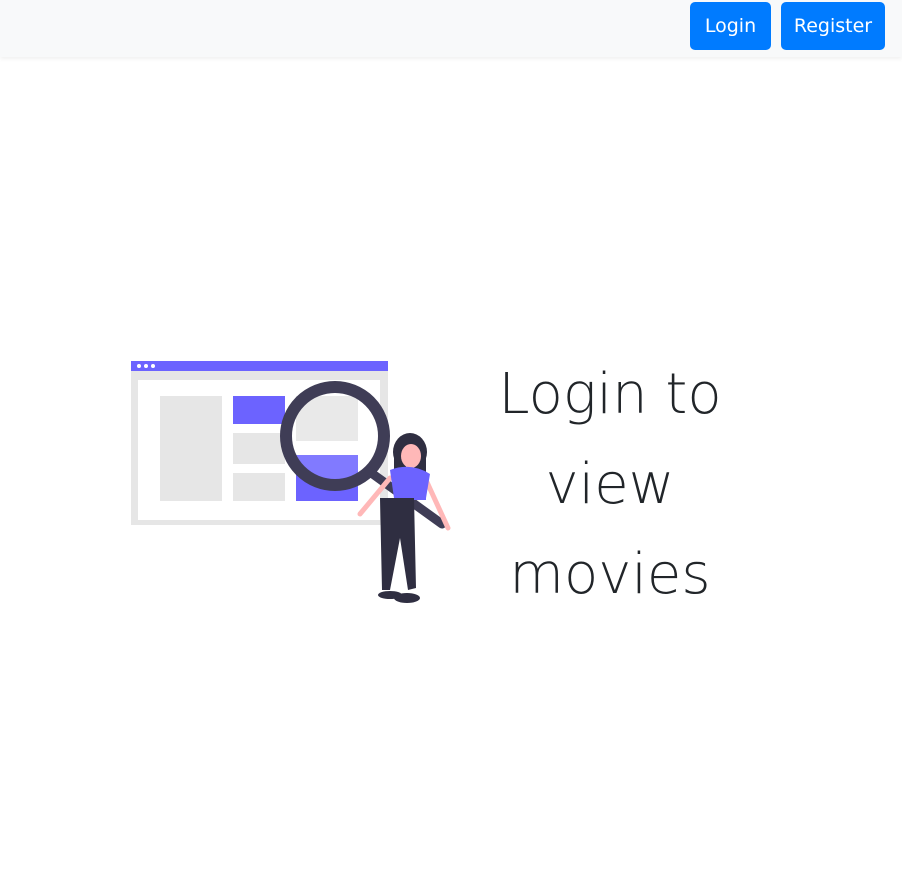 This screenshot has width=902, height=886. I want to click on search-illustration-icon, so click(291, 482).